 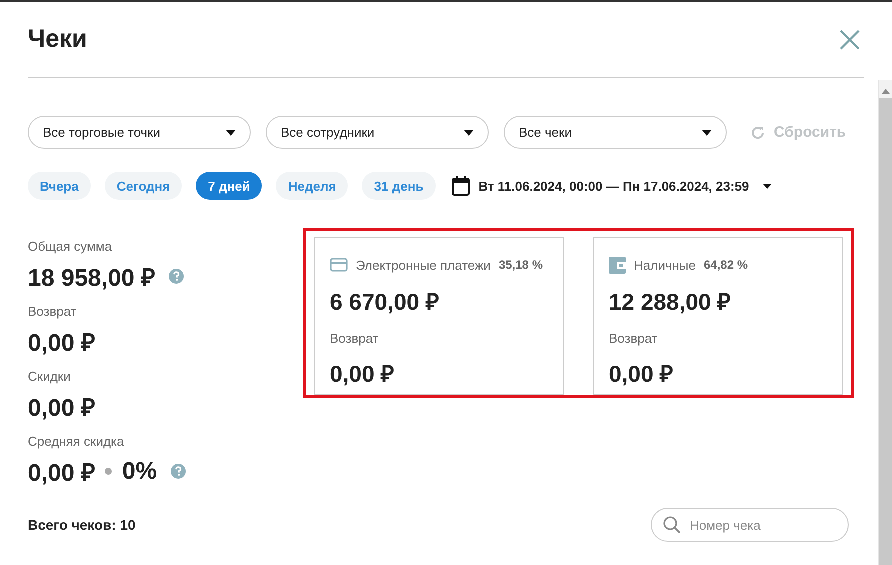 What do you see at coordinates (520, 265) in the screenshot?
I see `payment-percent: 35,18 %` at bounding box center [520, 265].